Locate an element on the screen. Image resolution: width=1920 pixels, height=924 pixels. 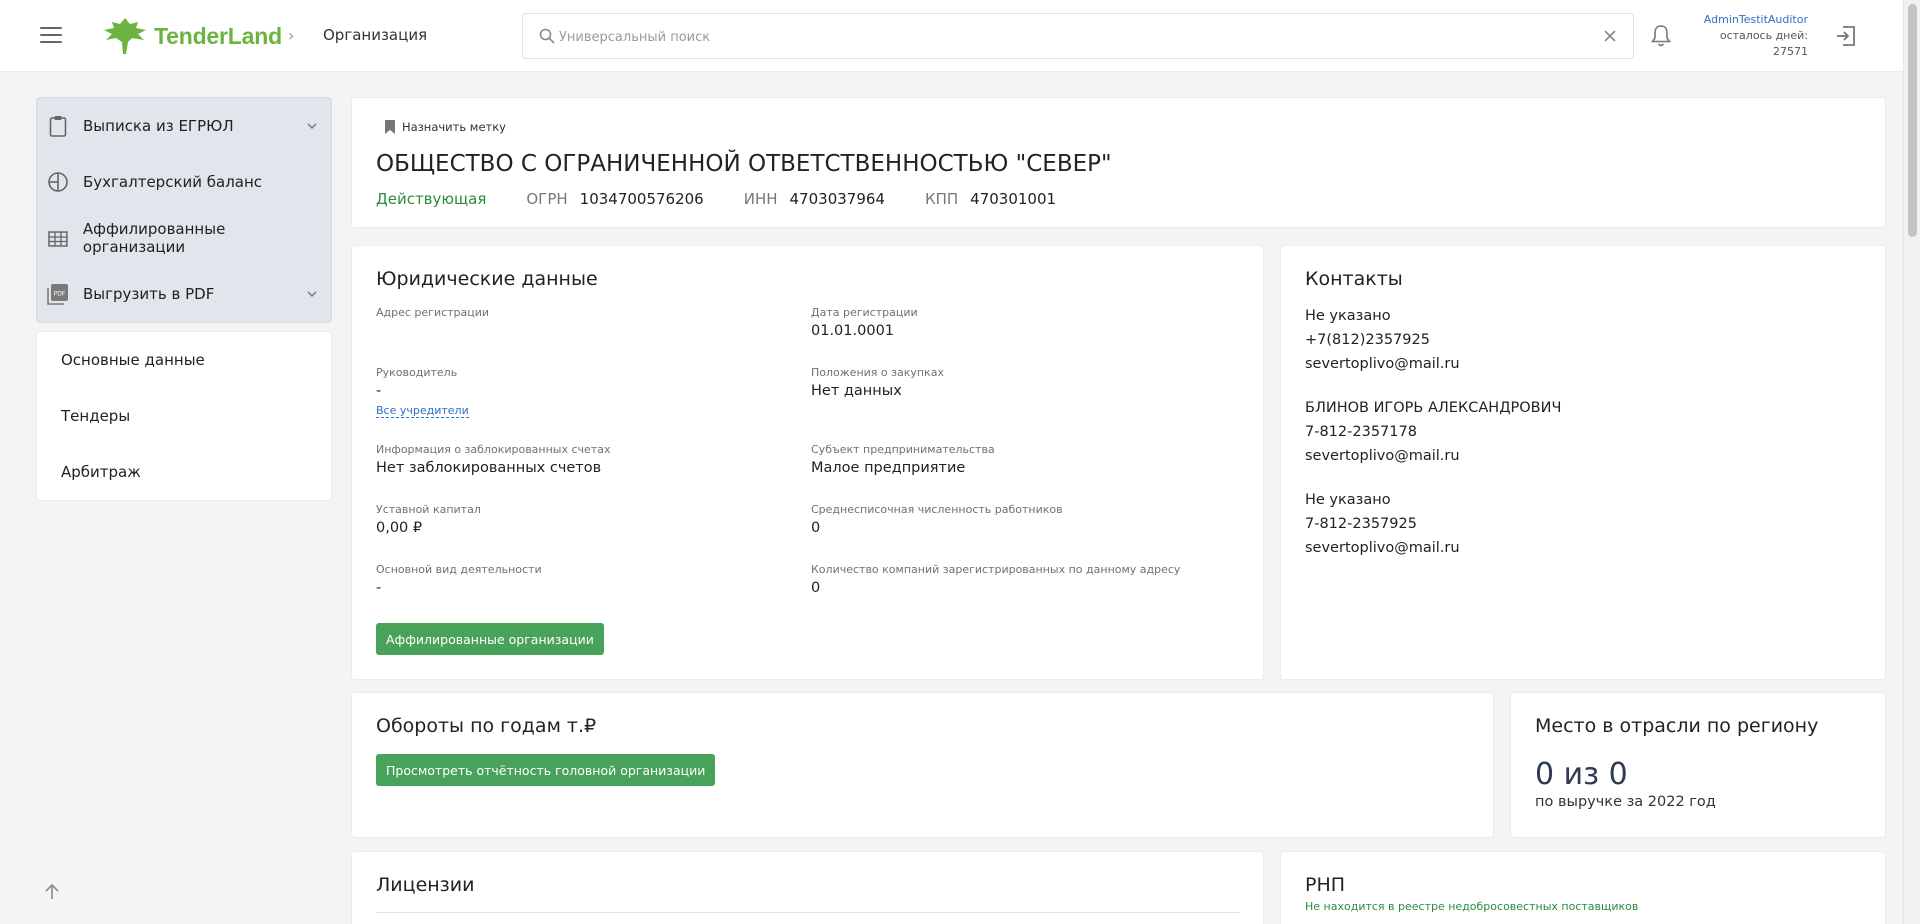
nav-arbitration: Арбитраж is located at coordinates (184, 472).